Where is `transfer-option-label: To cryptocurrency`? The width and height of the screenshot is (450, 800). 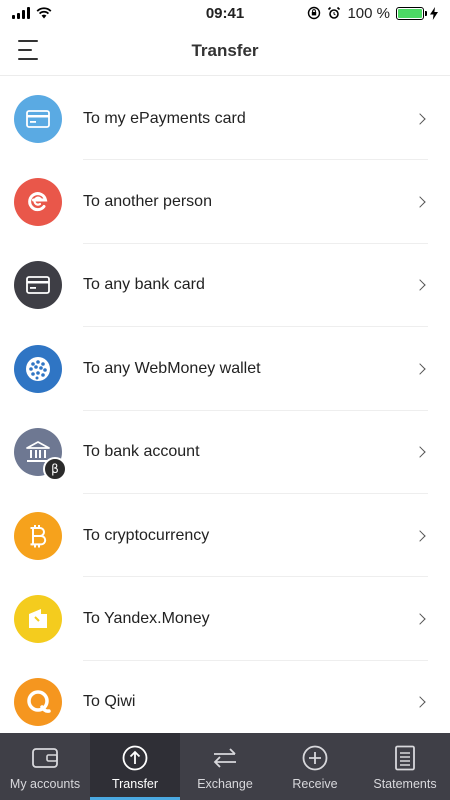 transfer-option-label: To cryptocurrency is located at coordinates (146, 535).